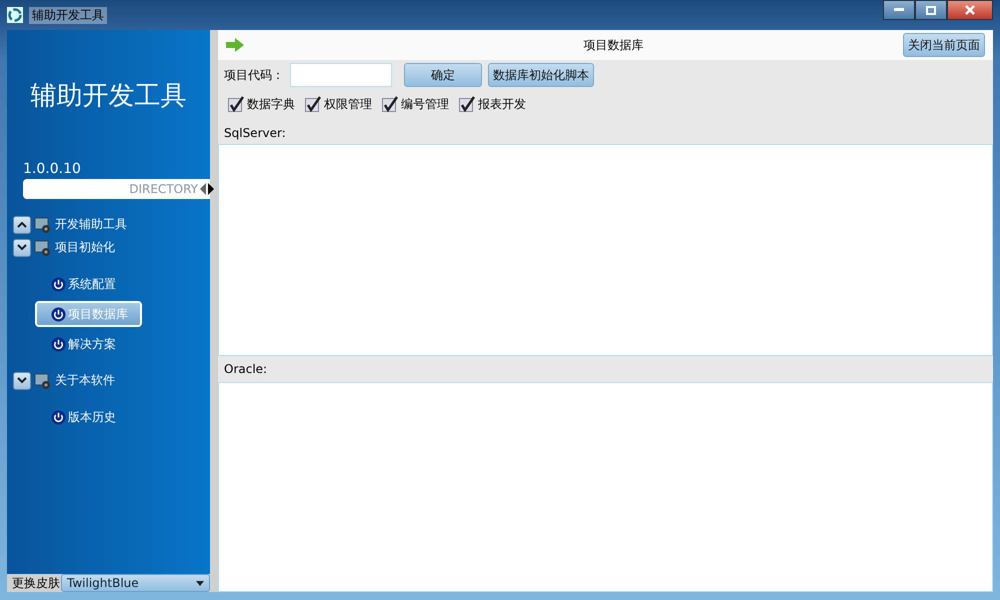 Image resolution: width=1000 pixels, height=600 pixels. What do you see at coordinates (614, 45) in the screenshot?
I see `page-title: 项目数据库` at bounding box center [614, 45].